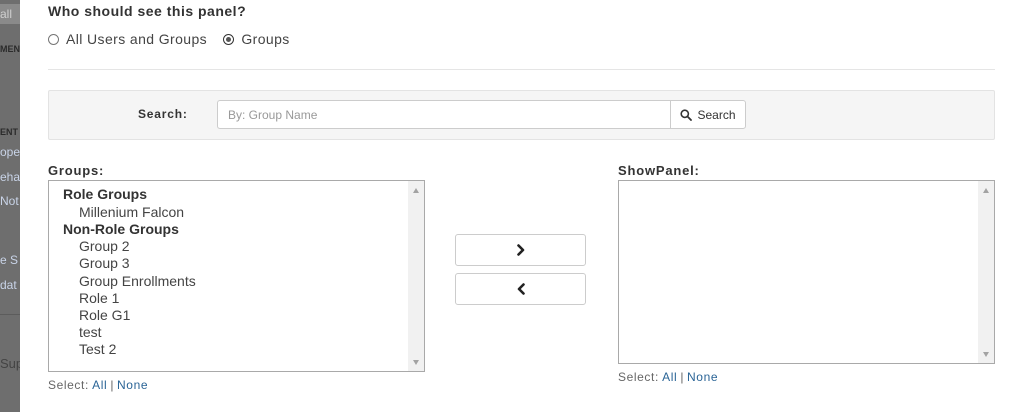 This screenshot has width=1021, height=412. I want to click on search-button: Search, so click(708, 114).